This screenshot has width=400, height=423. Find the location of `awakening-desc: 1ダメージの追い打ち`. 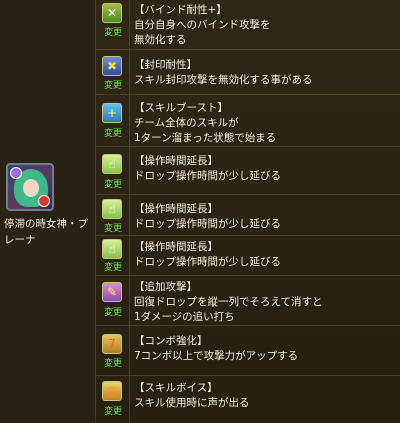

awakening-desc: 1ダメージの追い打ち is located at coordinates (184, 317).